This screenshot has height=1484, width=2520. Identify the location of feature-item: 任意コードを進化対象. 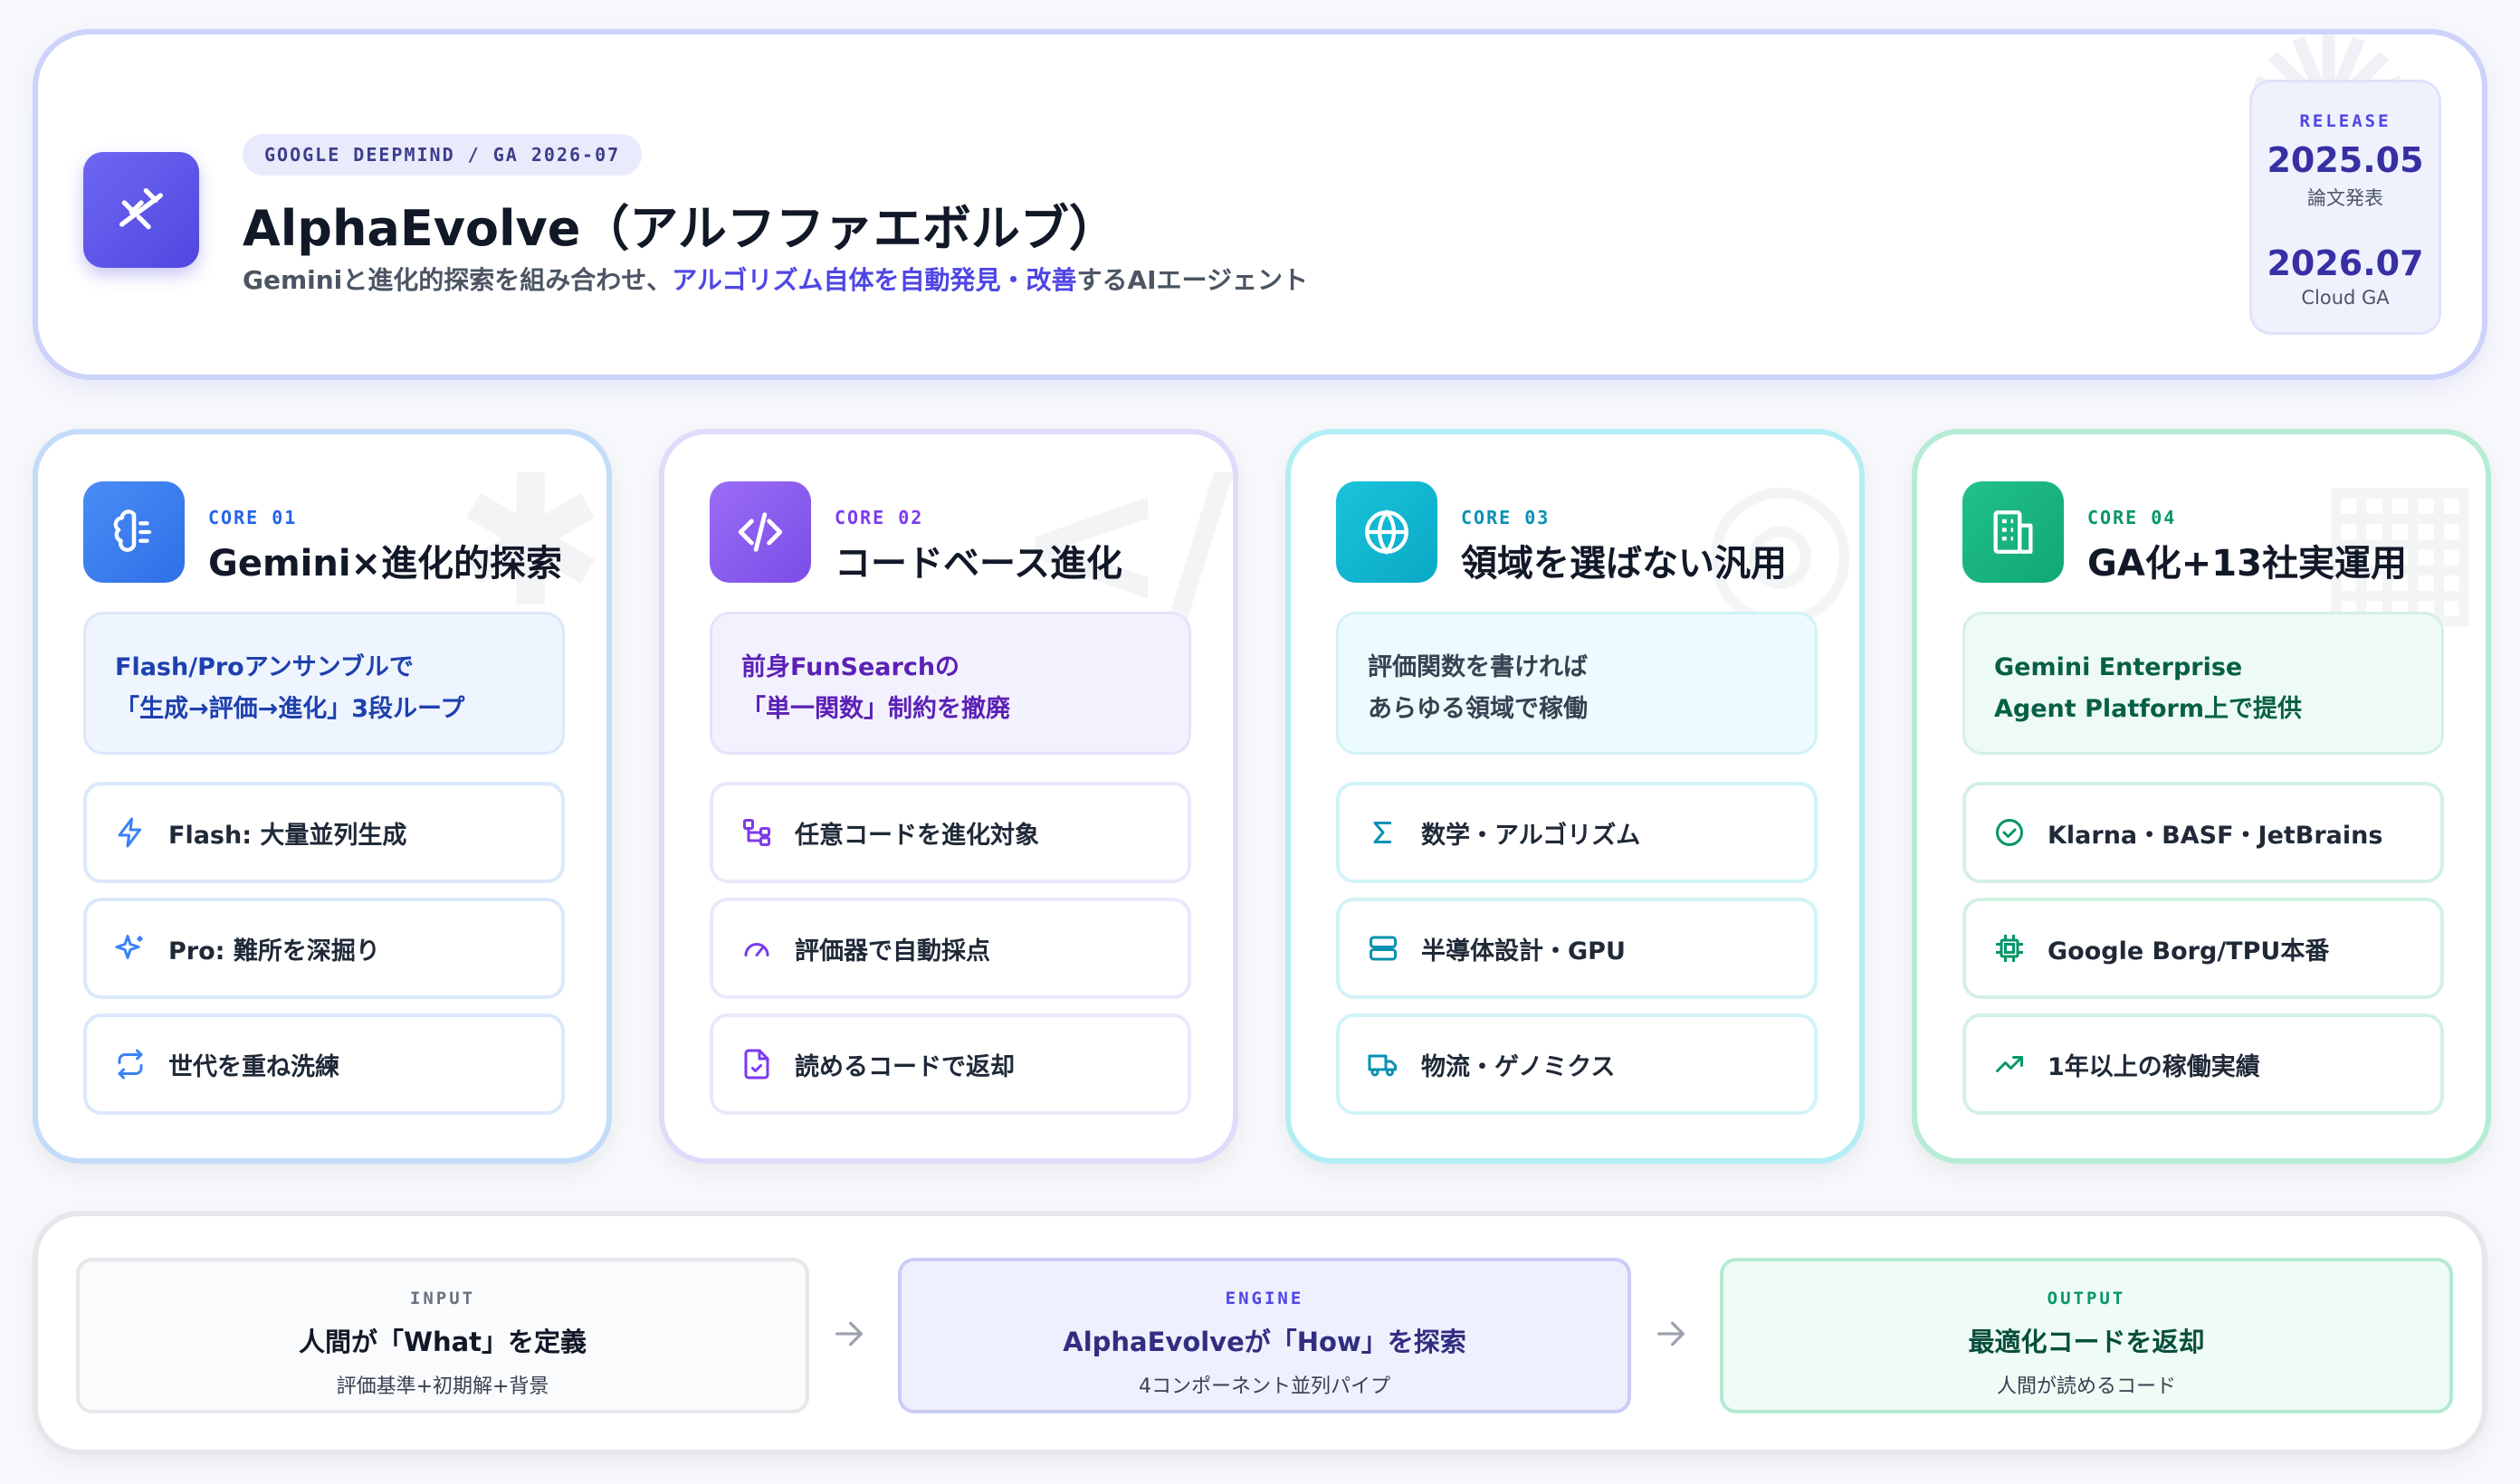
(950, 832).